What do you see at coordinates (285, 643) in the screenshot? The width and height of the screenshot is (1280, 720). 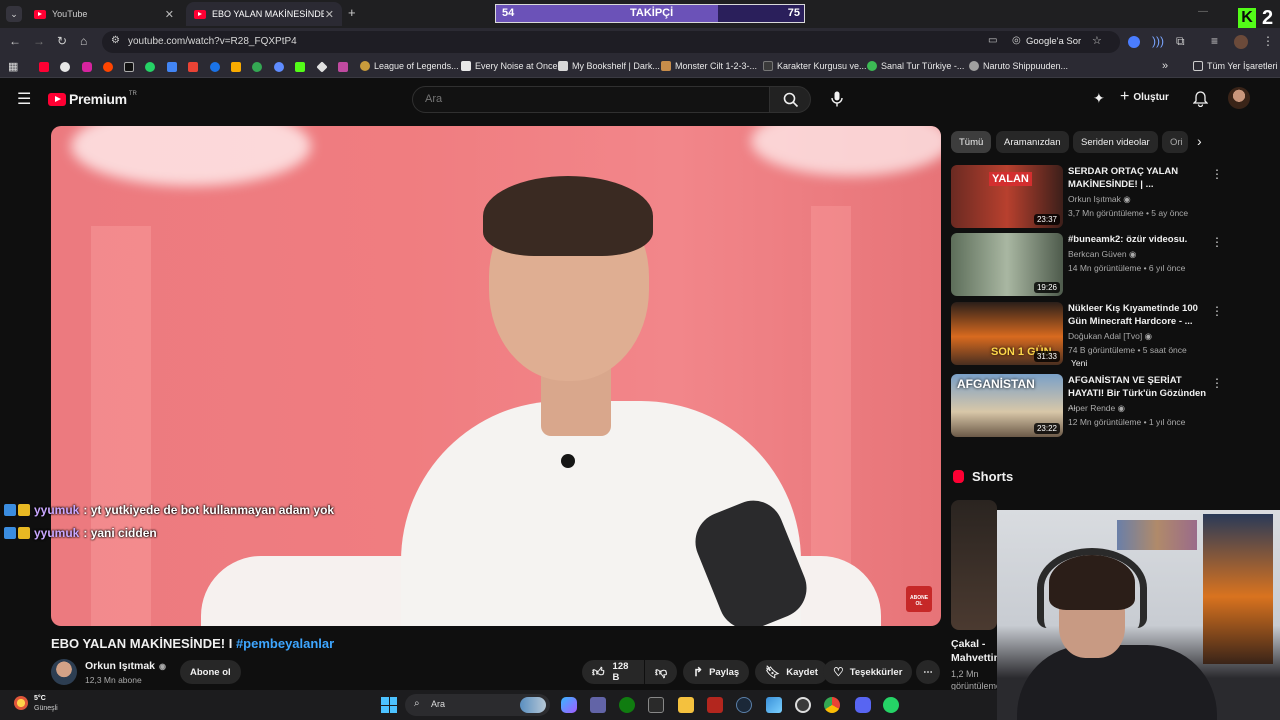 I see `video-hashtag-link: #pembeyalanlar` at bounding box center [285, 643].